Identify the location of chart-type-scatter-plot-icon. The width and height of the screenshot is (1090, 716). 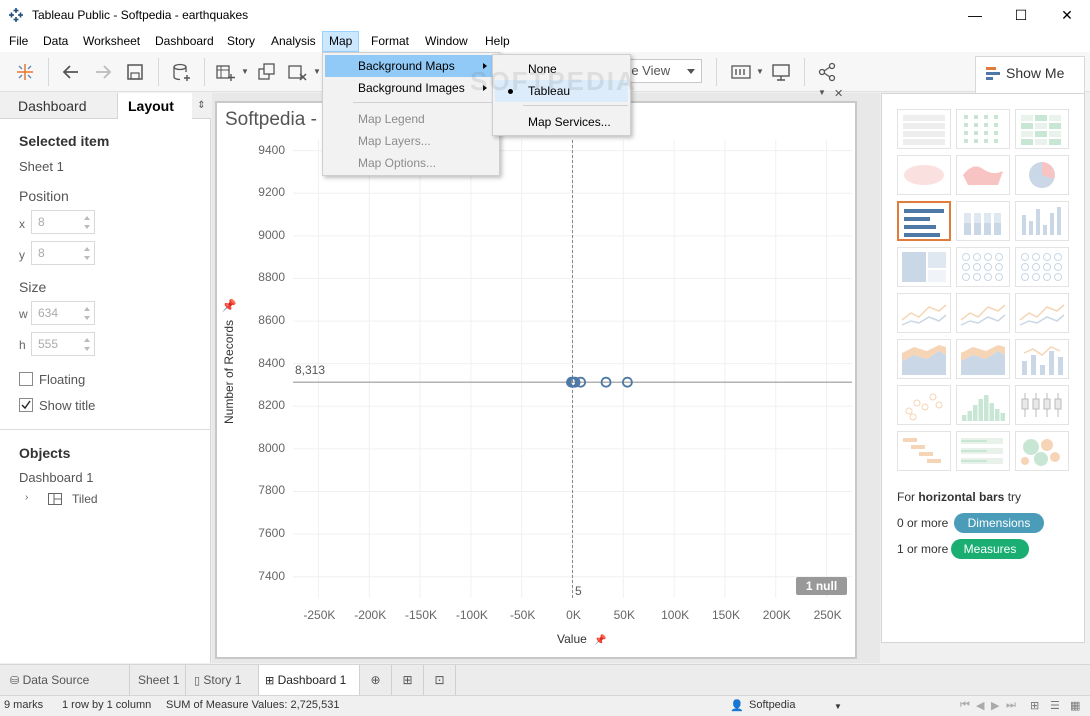
(924, 405).